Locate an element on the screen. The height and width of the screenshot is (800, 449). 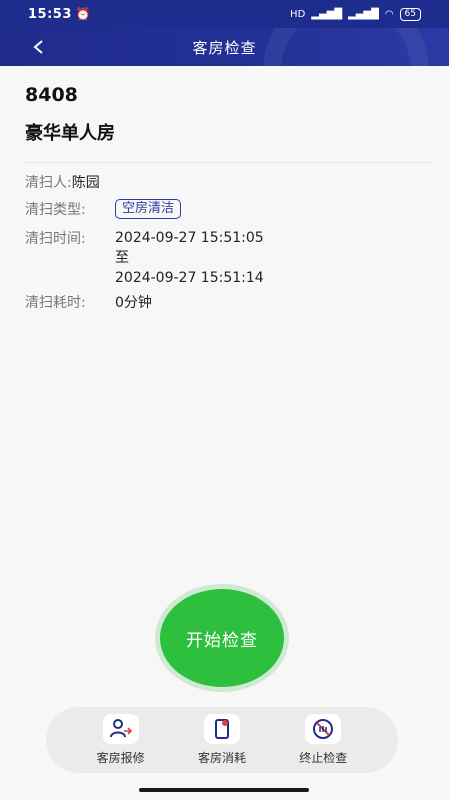
stop-inspection-label: 终止检查 is located at coordinates (323, 758).